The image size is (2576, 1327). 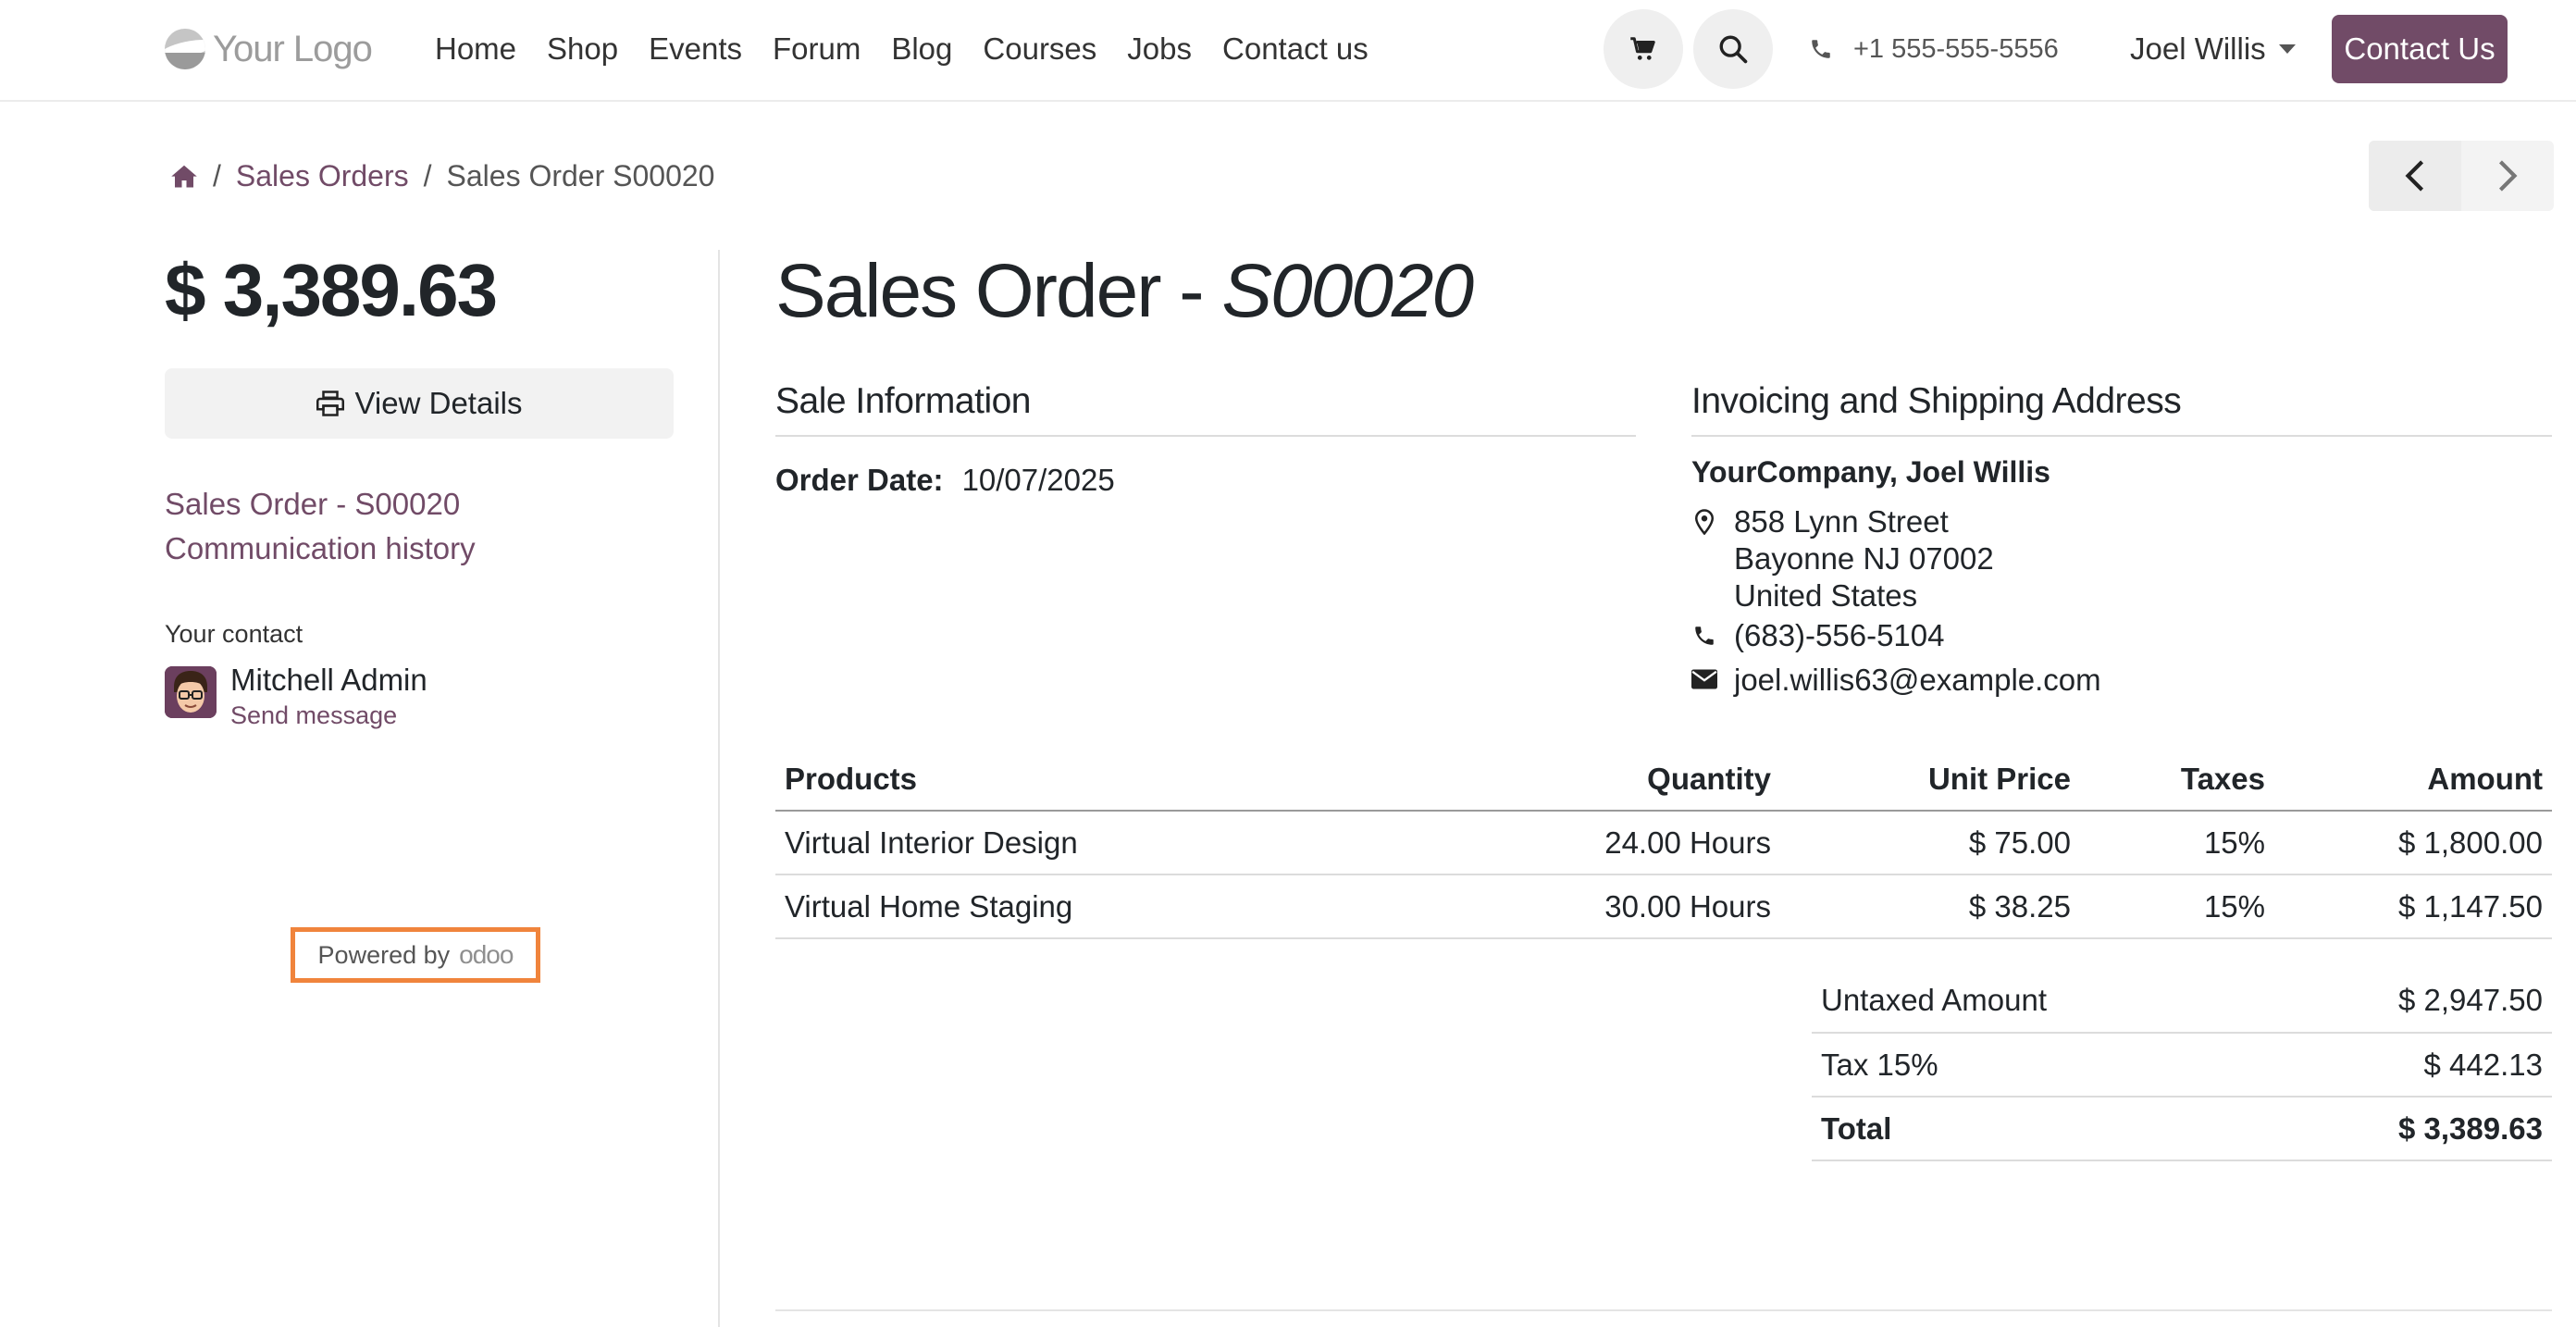 I want to click on communication-history-link: Communication history, so click(x=320, y=548).